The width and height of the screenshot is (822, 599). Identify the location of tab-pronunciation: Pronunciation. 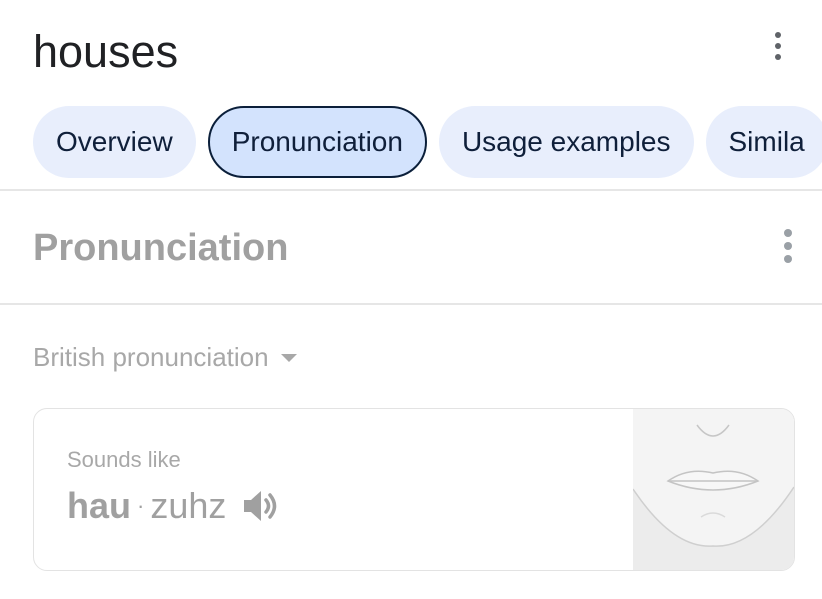
(317, 142).